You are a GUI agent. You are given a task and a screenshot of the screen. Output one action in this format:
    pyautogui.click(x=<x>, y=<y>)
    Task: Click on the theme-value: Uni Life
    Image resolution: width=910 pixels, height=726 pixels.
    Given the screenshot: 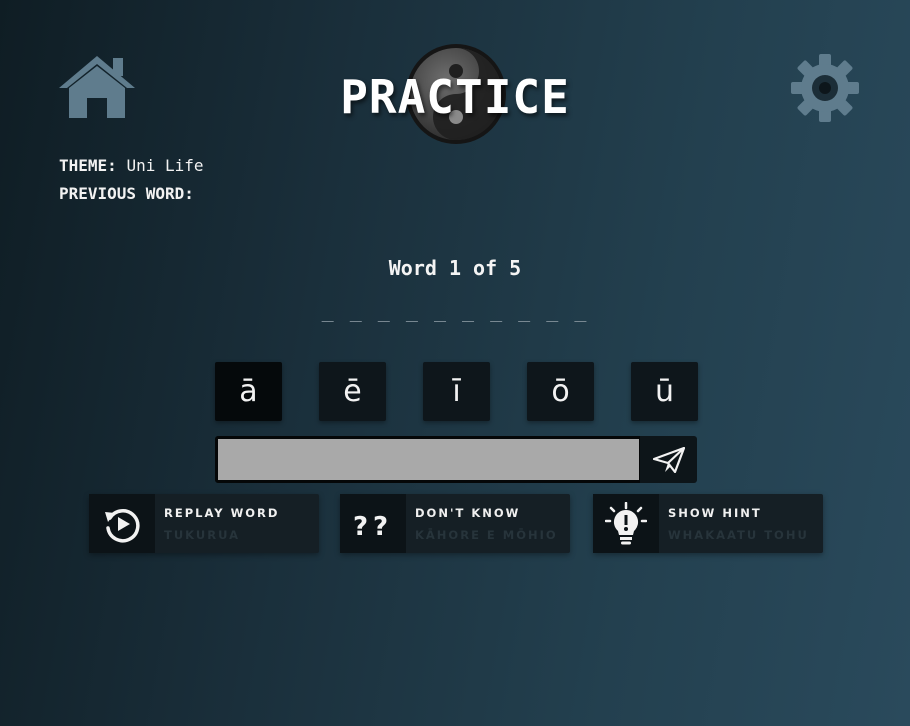 What is the action you would take?
    pyautogui.click(x=165, y=165)
    